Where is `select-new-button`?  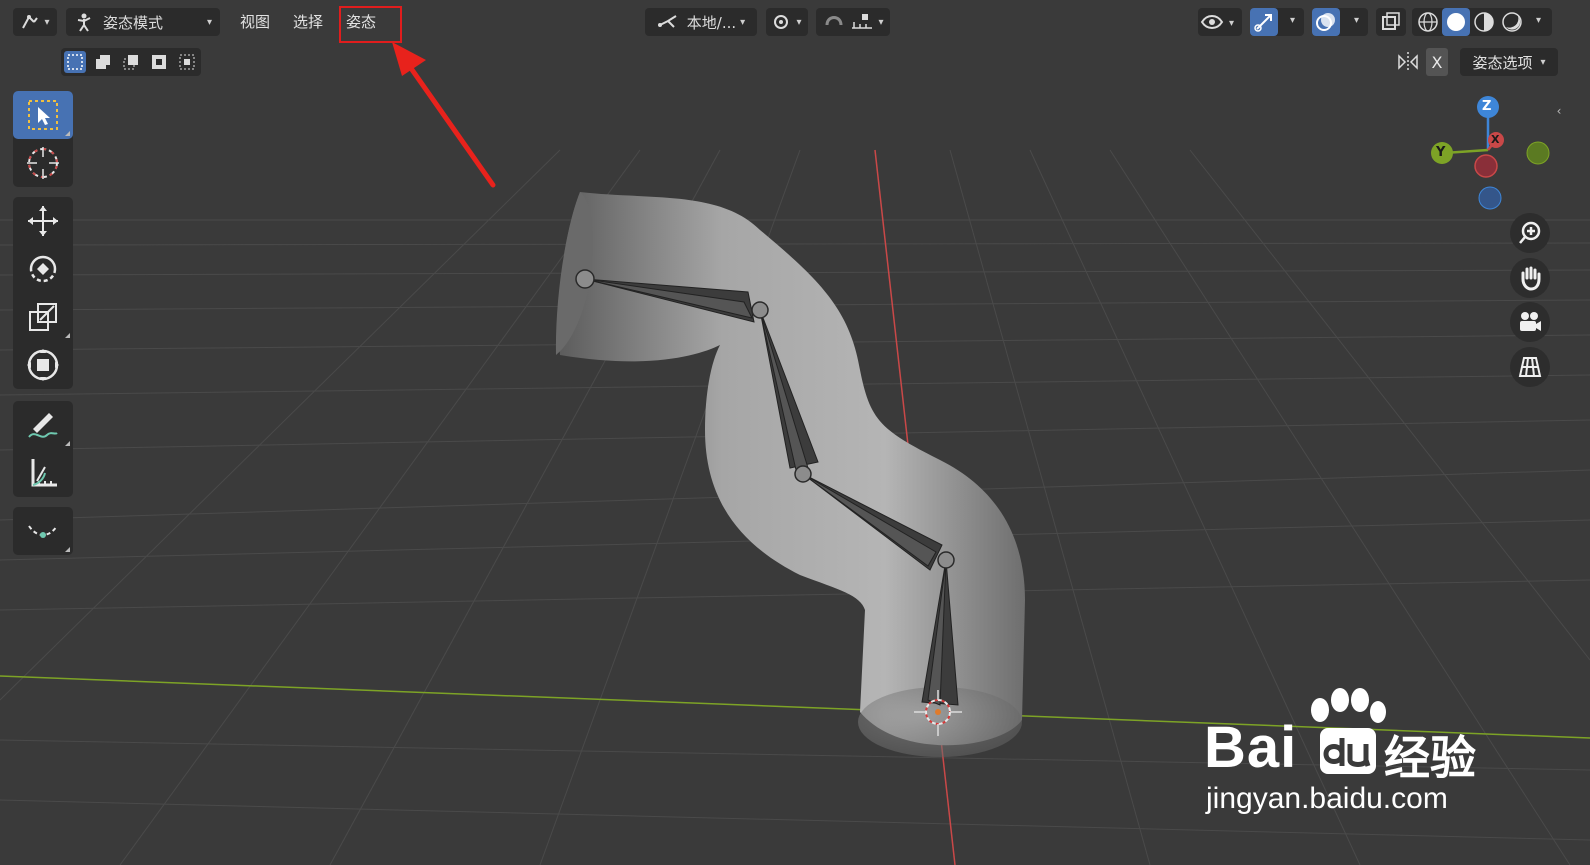
select-new-button is located at coordinates (75, 62).